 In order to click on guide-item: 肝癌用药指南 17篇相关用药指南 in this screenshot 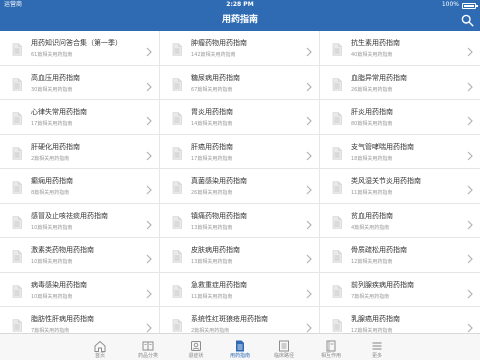, I will do `click(240, 151)`.